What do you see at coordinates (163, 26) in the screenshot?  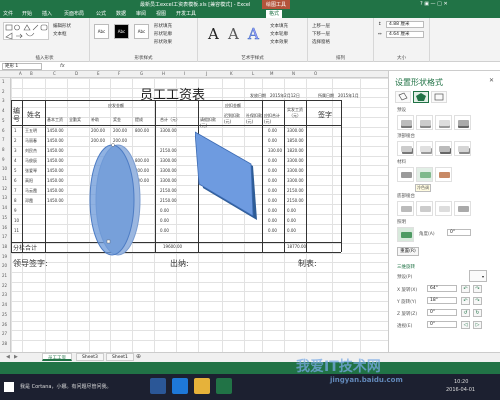 I see `shape-fill-button: 形状填充` at bounding box center [163, 26].